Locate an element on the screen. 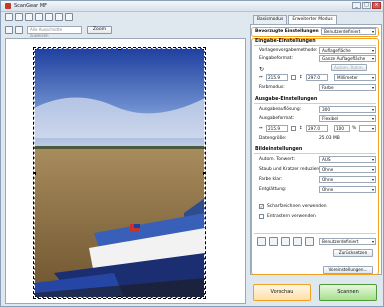 The width and height of the screenshot is (384, 307). descreen-label: Entrastern verwenden is located at coordinates (291, 216).